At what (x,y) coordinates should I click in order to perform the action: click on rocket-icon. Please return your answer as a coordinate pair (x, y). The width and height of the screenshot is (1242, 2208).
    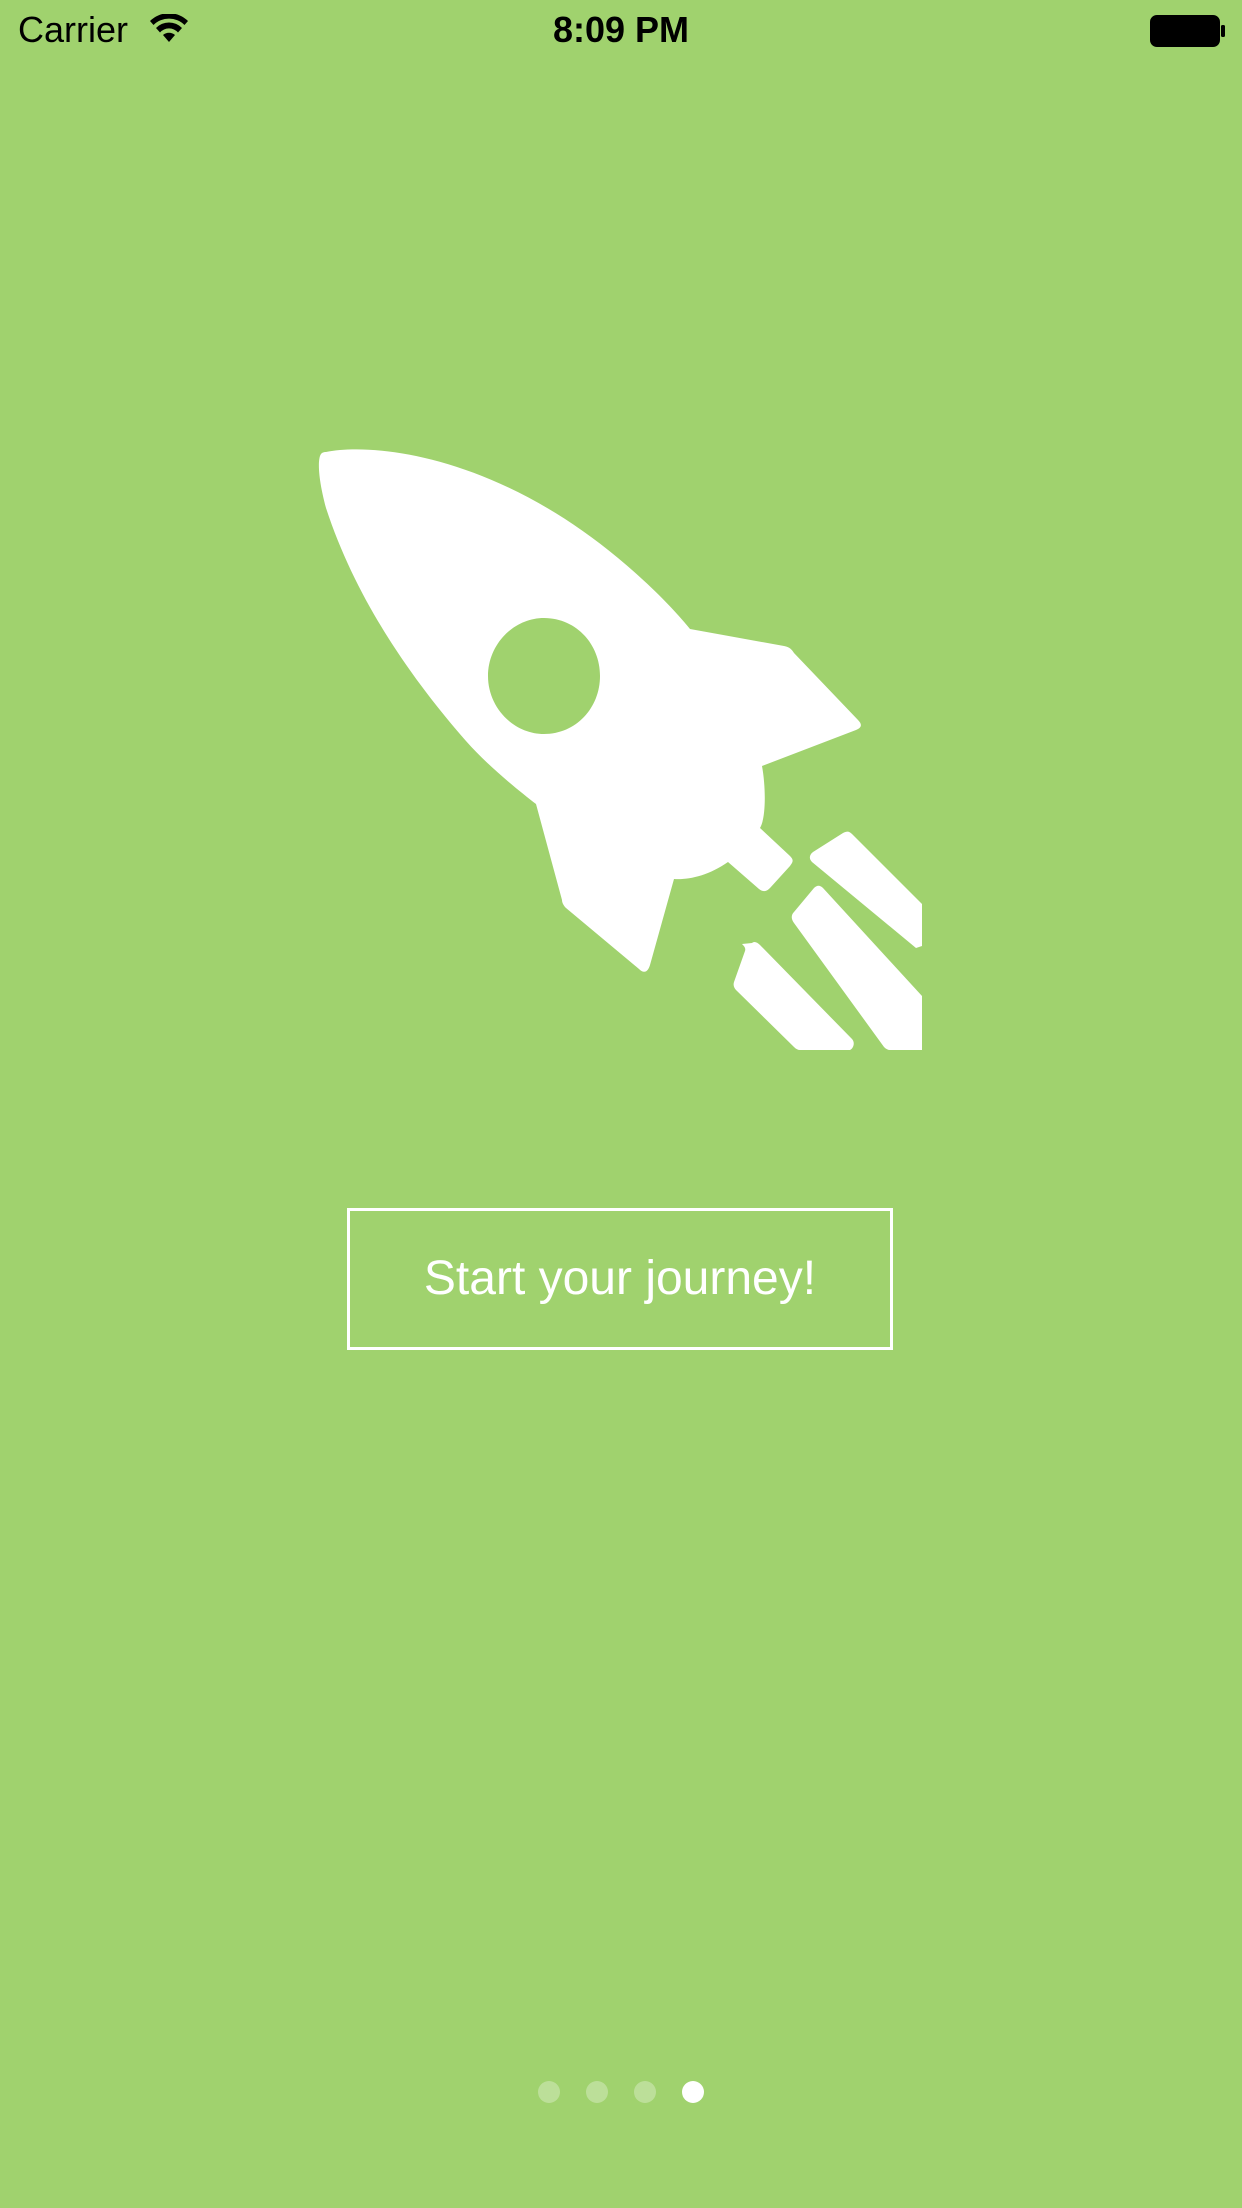
    Looking at the image, I should click on (620, 749).